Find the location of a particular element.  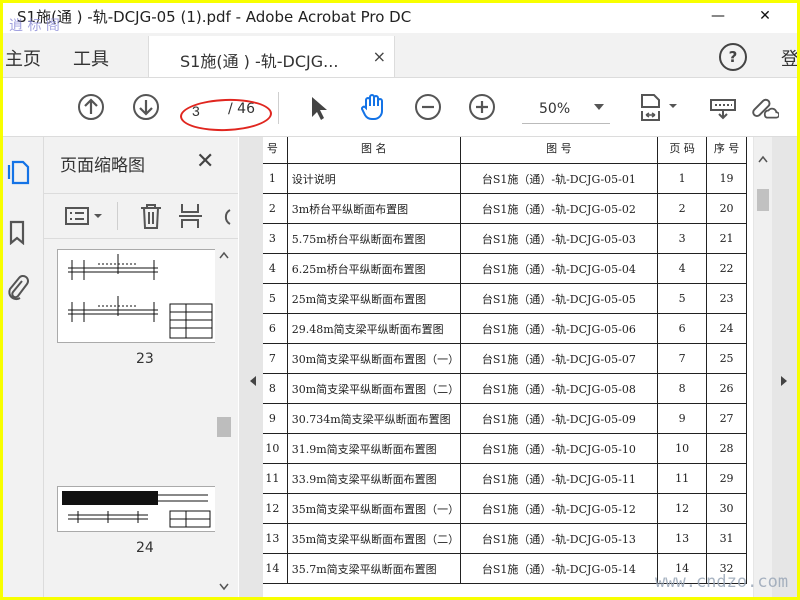

row-index-cell: 1 is located at coordinates (275, 178).